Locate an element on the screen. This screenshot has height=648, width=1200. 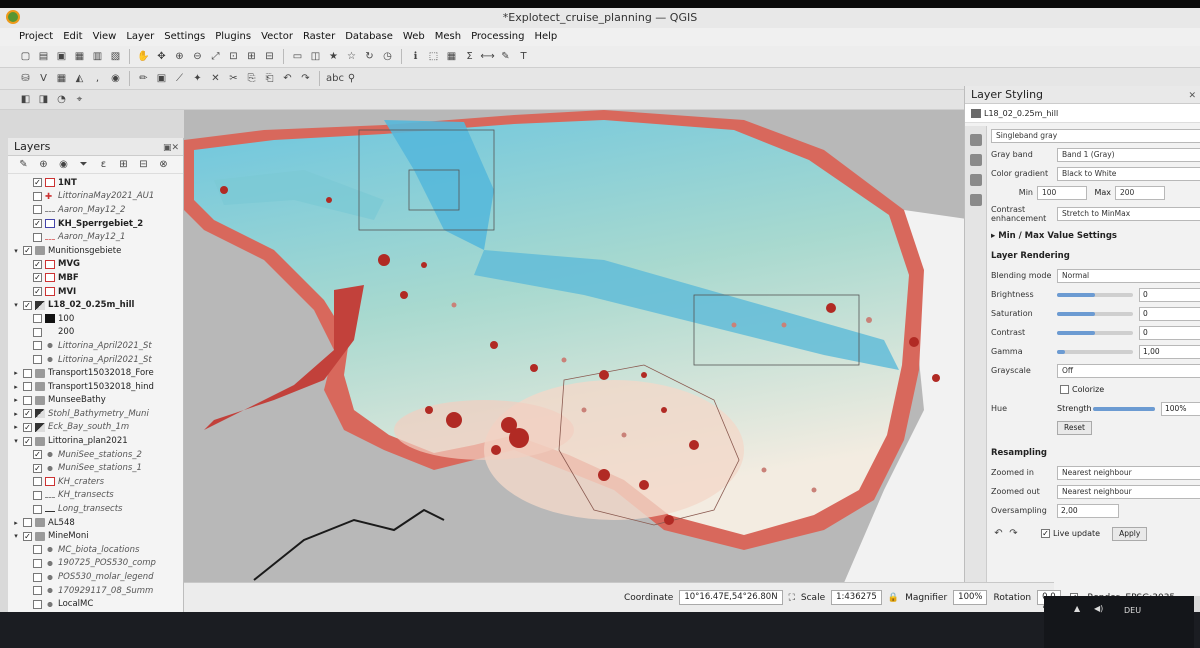
color-gradient-select: Black to White is located at coordinates (1128, 173).